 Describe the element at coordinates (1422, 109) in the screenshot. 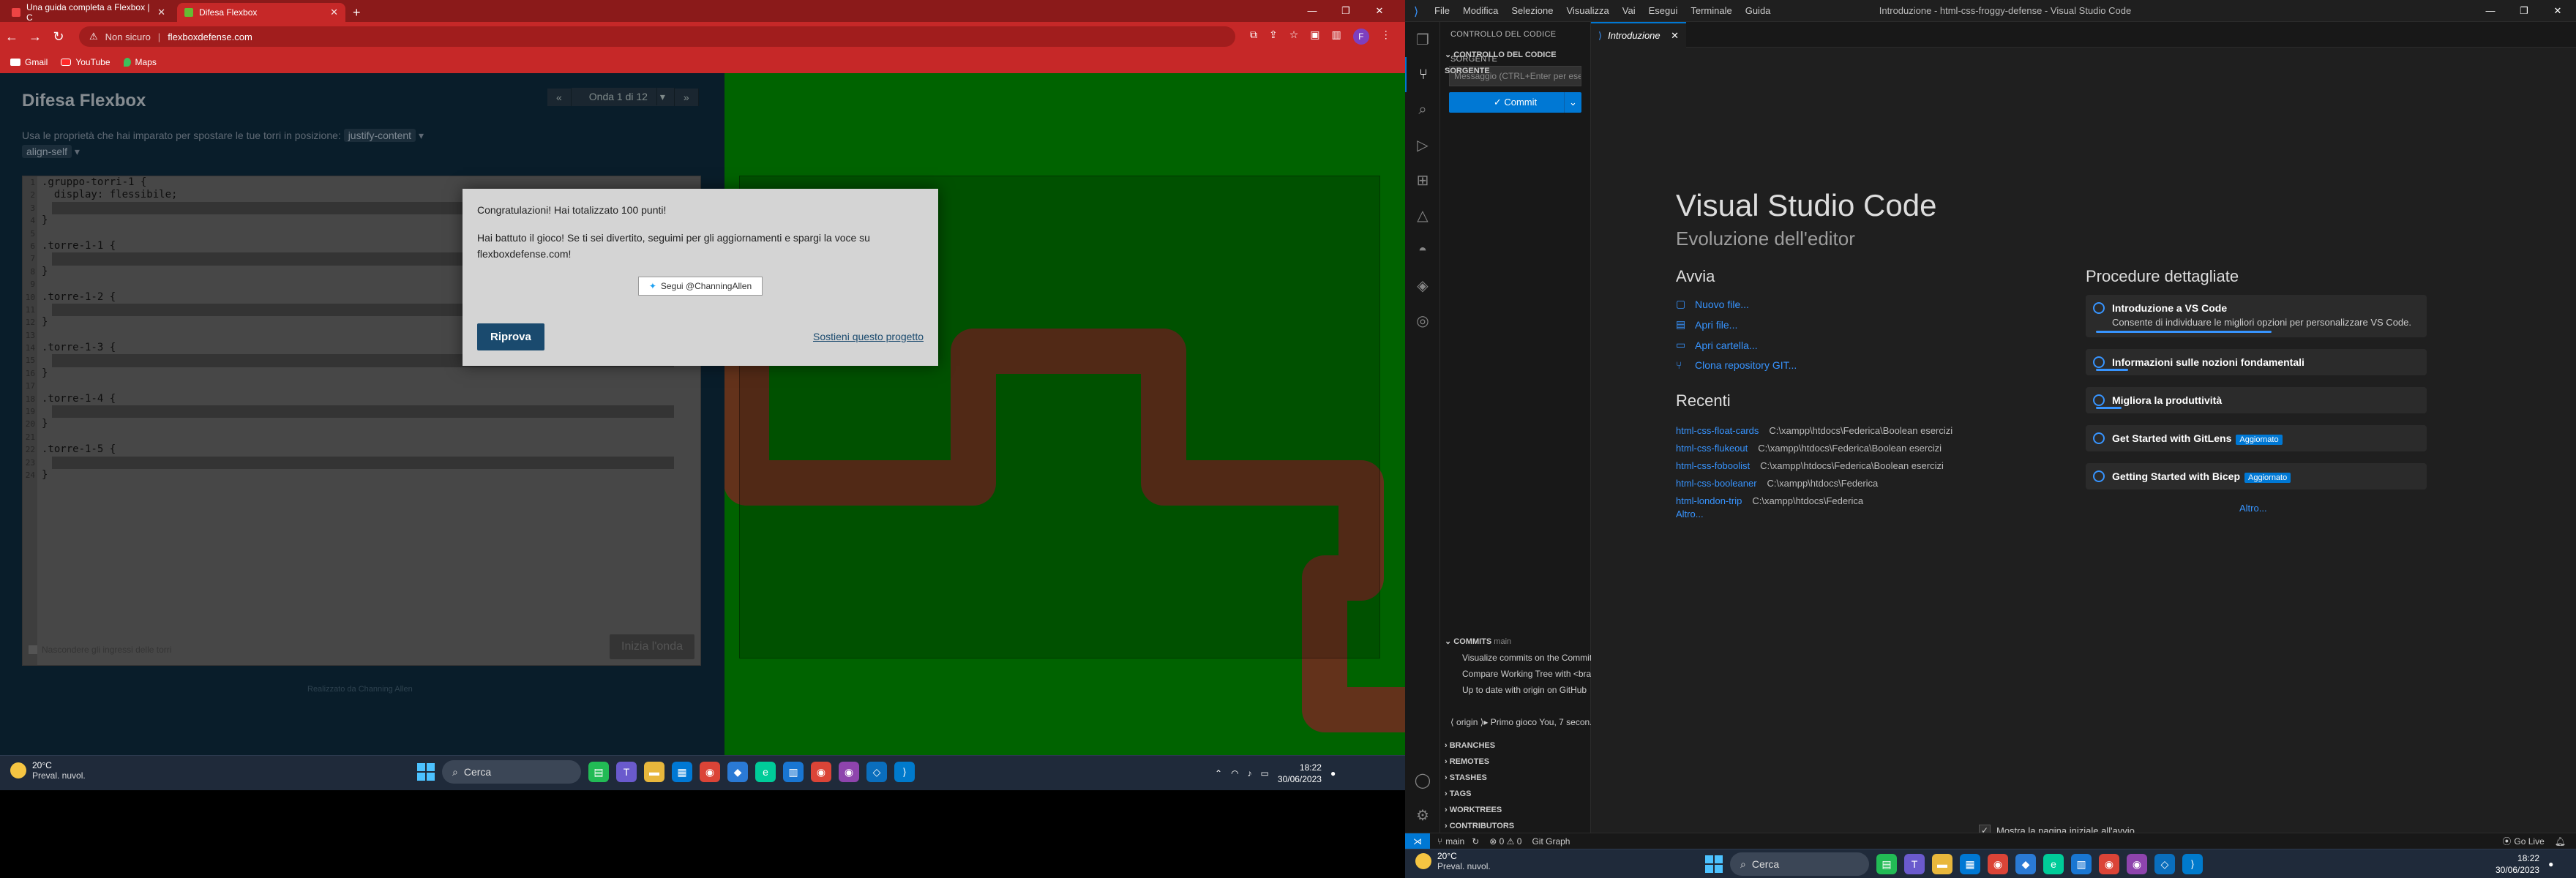

I see `search-icon: ⌕` at that location.